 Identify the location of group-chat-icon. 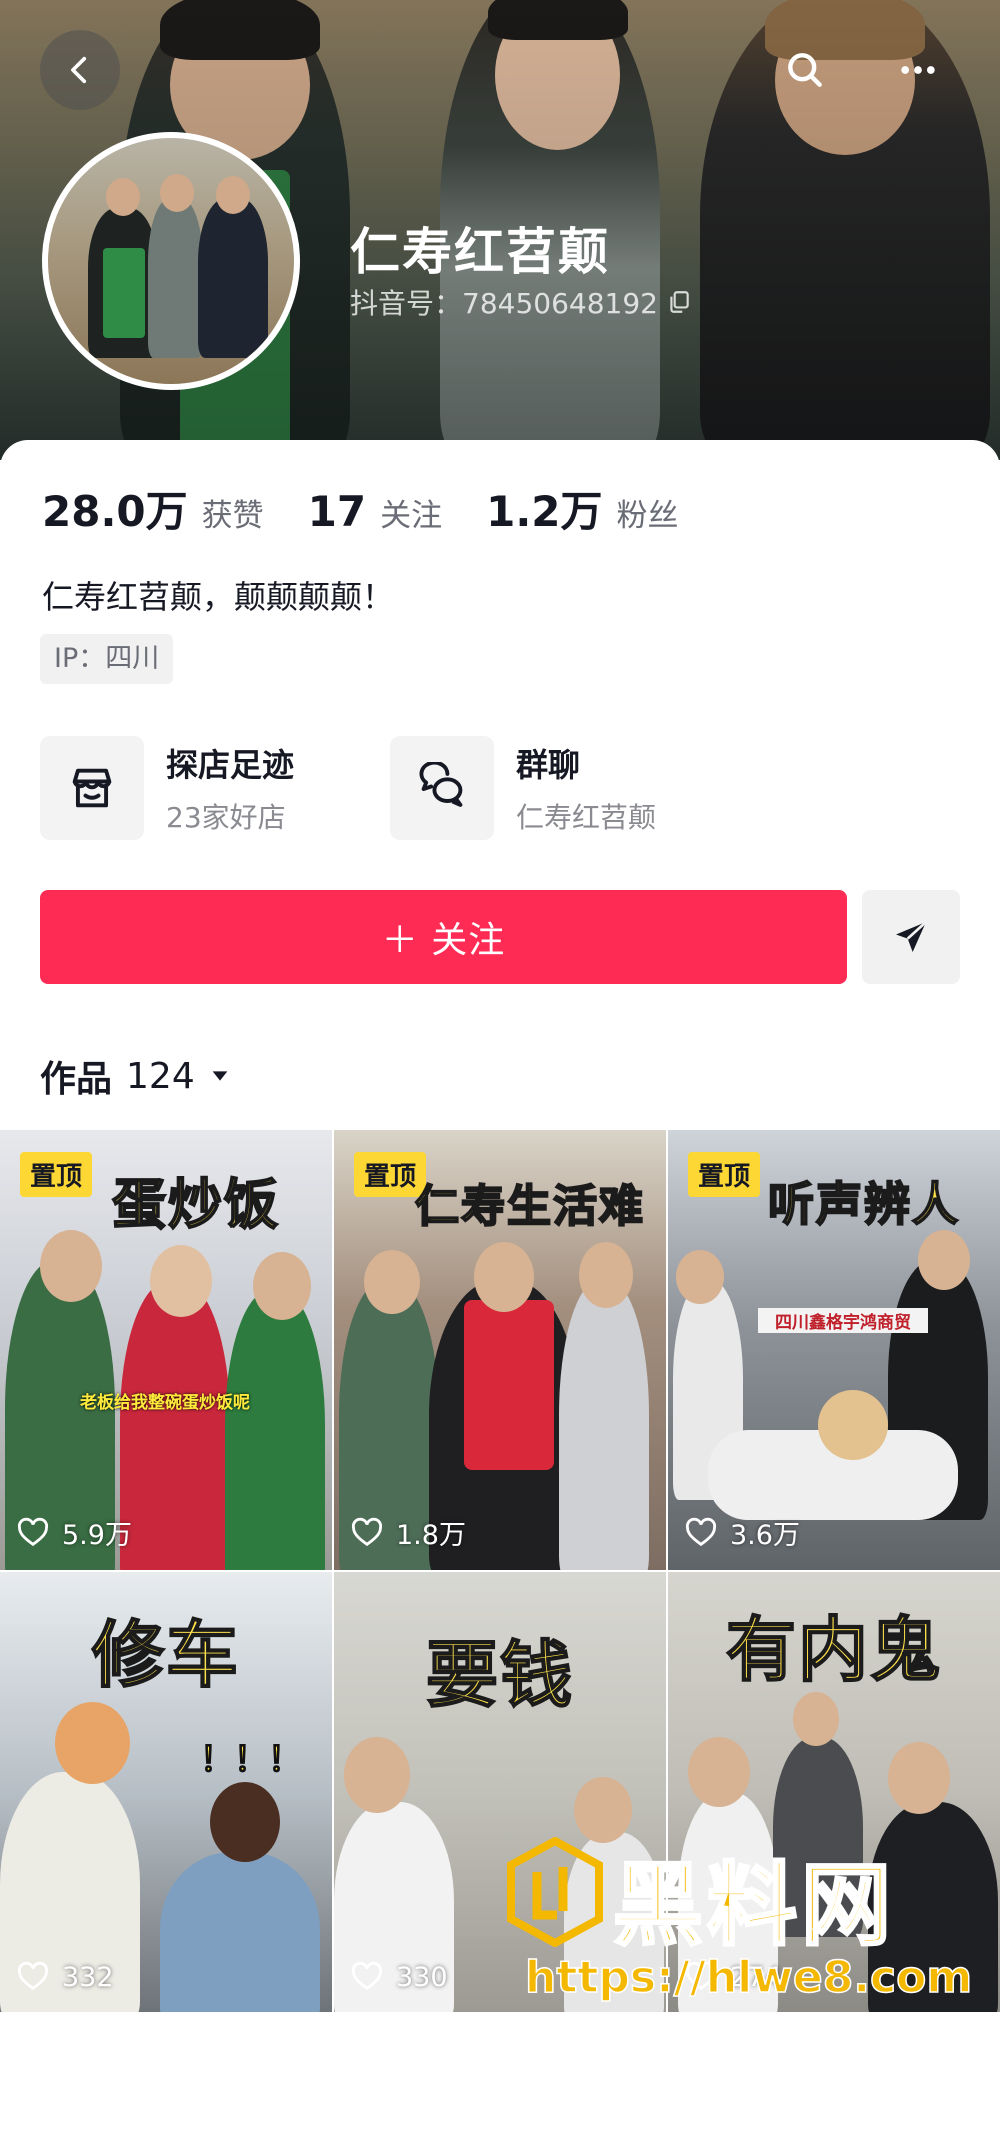
(442, 788).